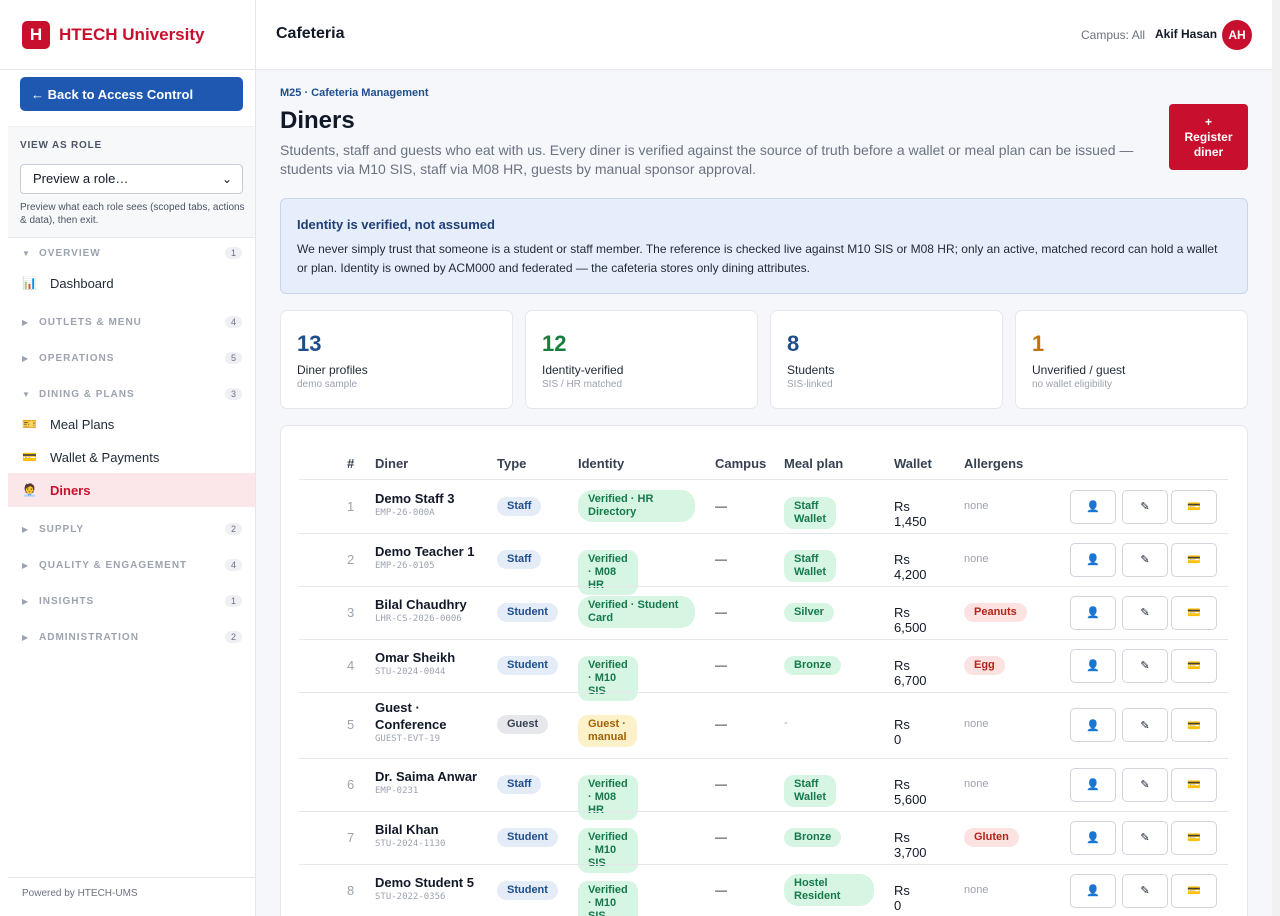 The height and width of the screenshot is (916, 1280). Describe the element at coordinates (1038, 343) in the screenshot. I see `kpi-value: 1` at that location.